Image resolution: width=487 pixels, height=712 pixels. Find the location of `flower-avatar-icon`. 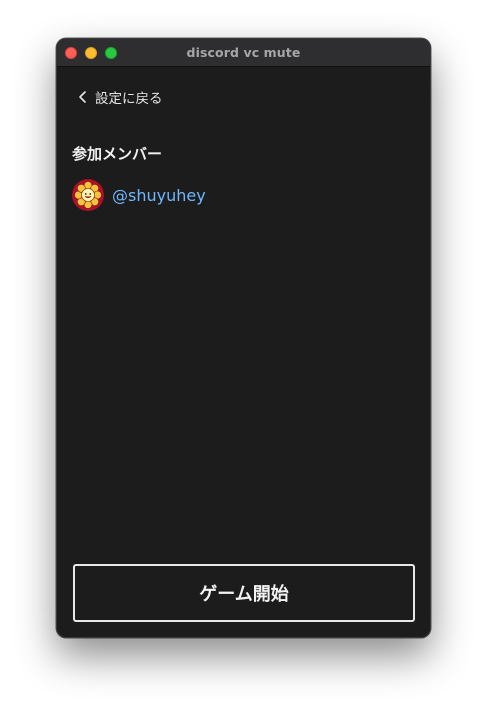

flower-avatar-icon is located at coordinates (88, 195).